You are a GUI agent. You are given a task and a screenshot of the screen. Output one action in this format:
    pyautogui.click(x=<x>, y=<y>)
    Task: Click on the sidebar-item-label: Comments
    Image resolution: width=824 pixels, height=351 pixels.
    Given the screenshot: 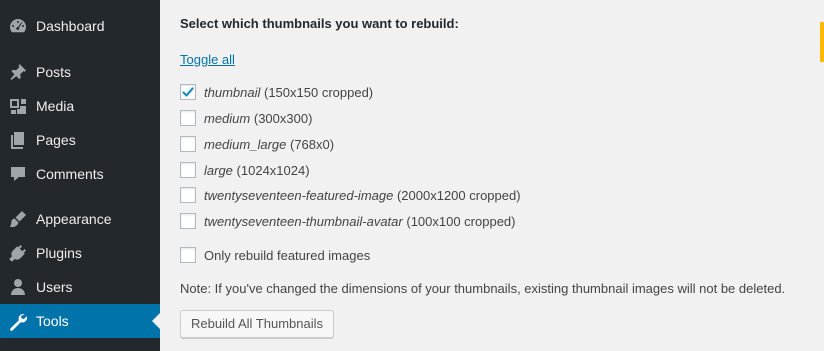 What is the action you would take?
    pyautogui.click(x=70, y=174)
    